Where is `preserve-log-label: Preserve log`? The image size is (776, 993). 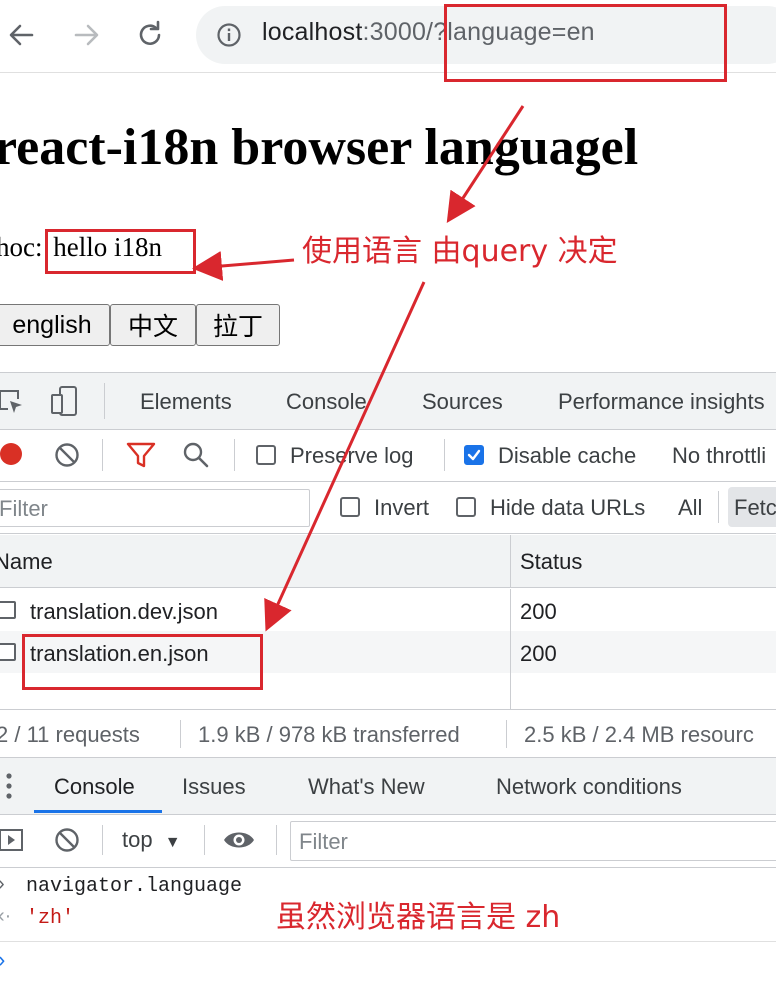
preserve-log-label: Preserve log is located at coordinates (352, 455).